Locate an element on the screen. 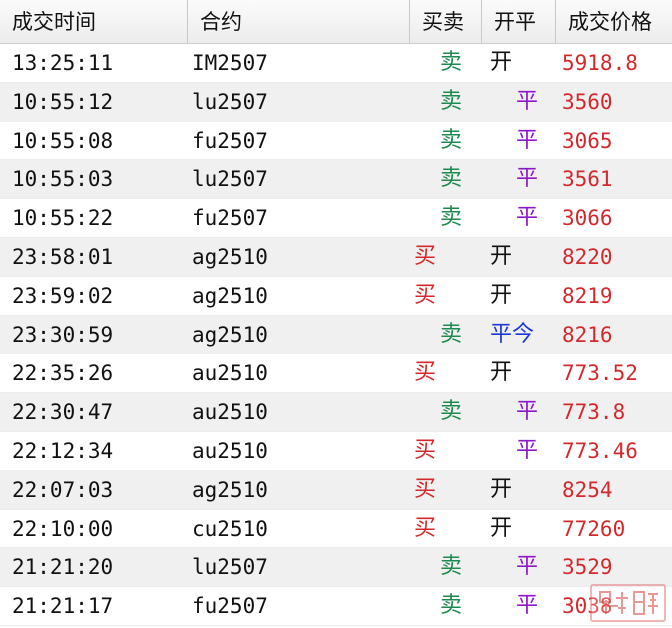  trade-time: 10:55:08 is located at coordinates (63, 140).